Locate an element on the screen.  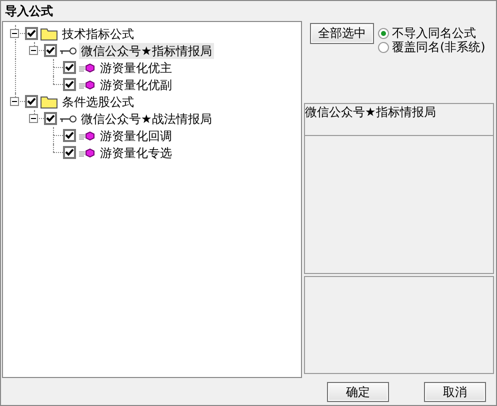
tree-item: 技术指标公式 is located at coordinates (98, 34).